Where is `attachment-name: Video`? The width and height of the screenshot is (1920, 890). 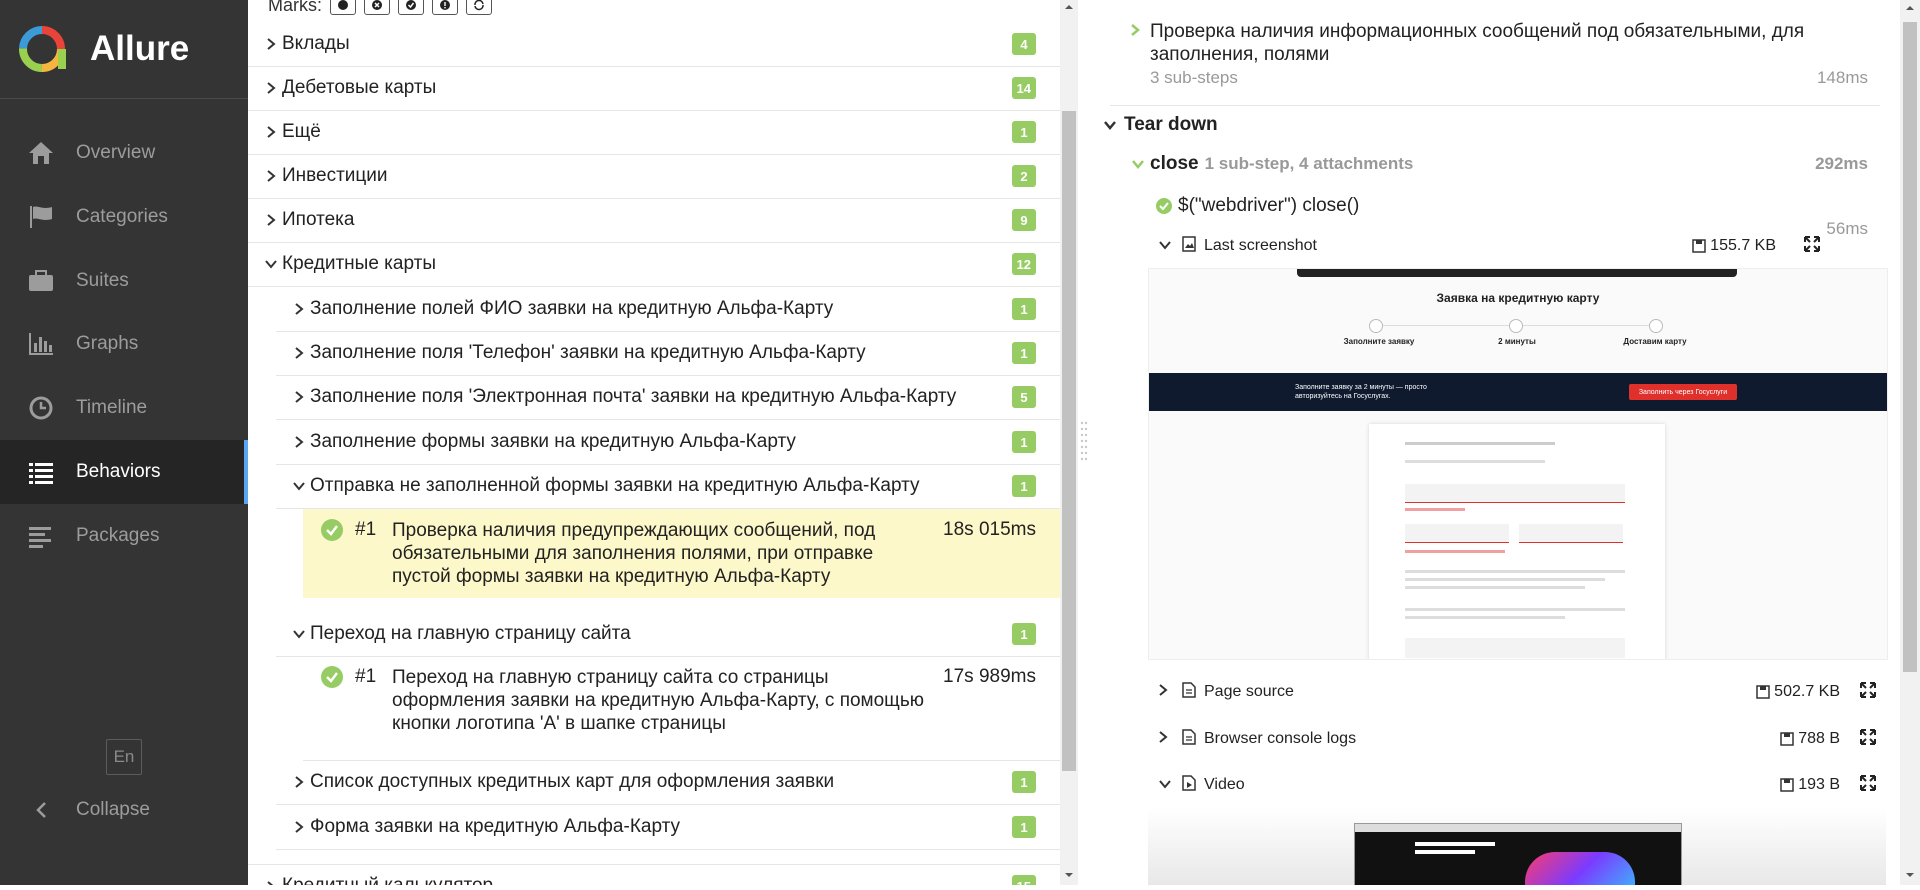 attachment-name: Video is located at coordinates (1224, 784).